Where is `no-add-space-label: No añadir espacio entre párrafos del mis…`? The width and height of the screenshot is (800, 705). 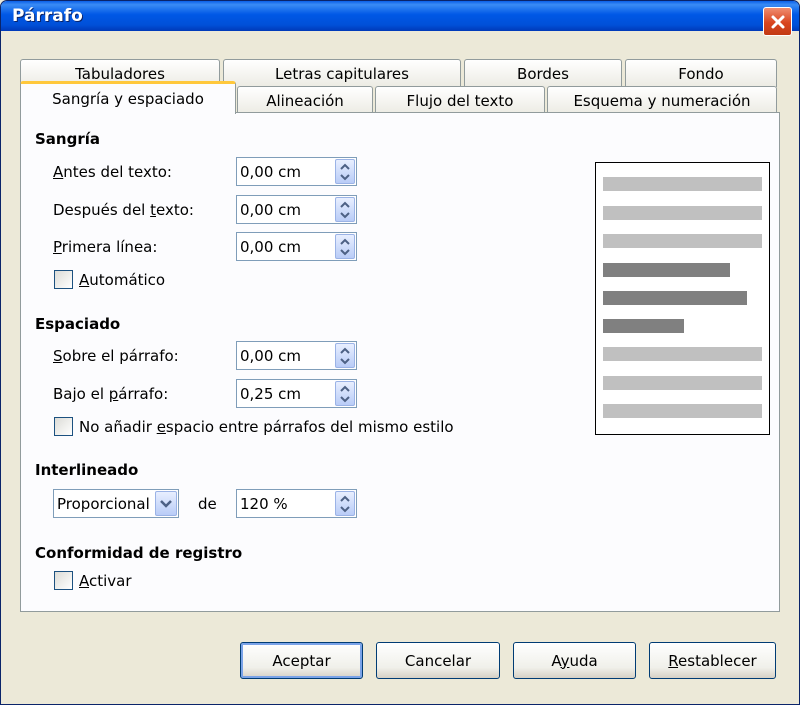 no-add-space-label: No añadir espacio entre párrafos del mis… is located at coordinates (266, 427).